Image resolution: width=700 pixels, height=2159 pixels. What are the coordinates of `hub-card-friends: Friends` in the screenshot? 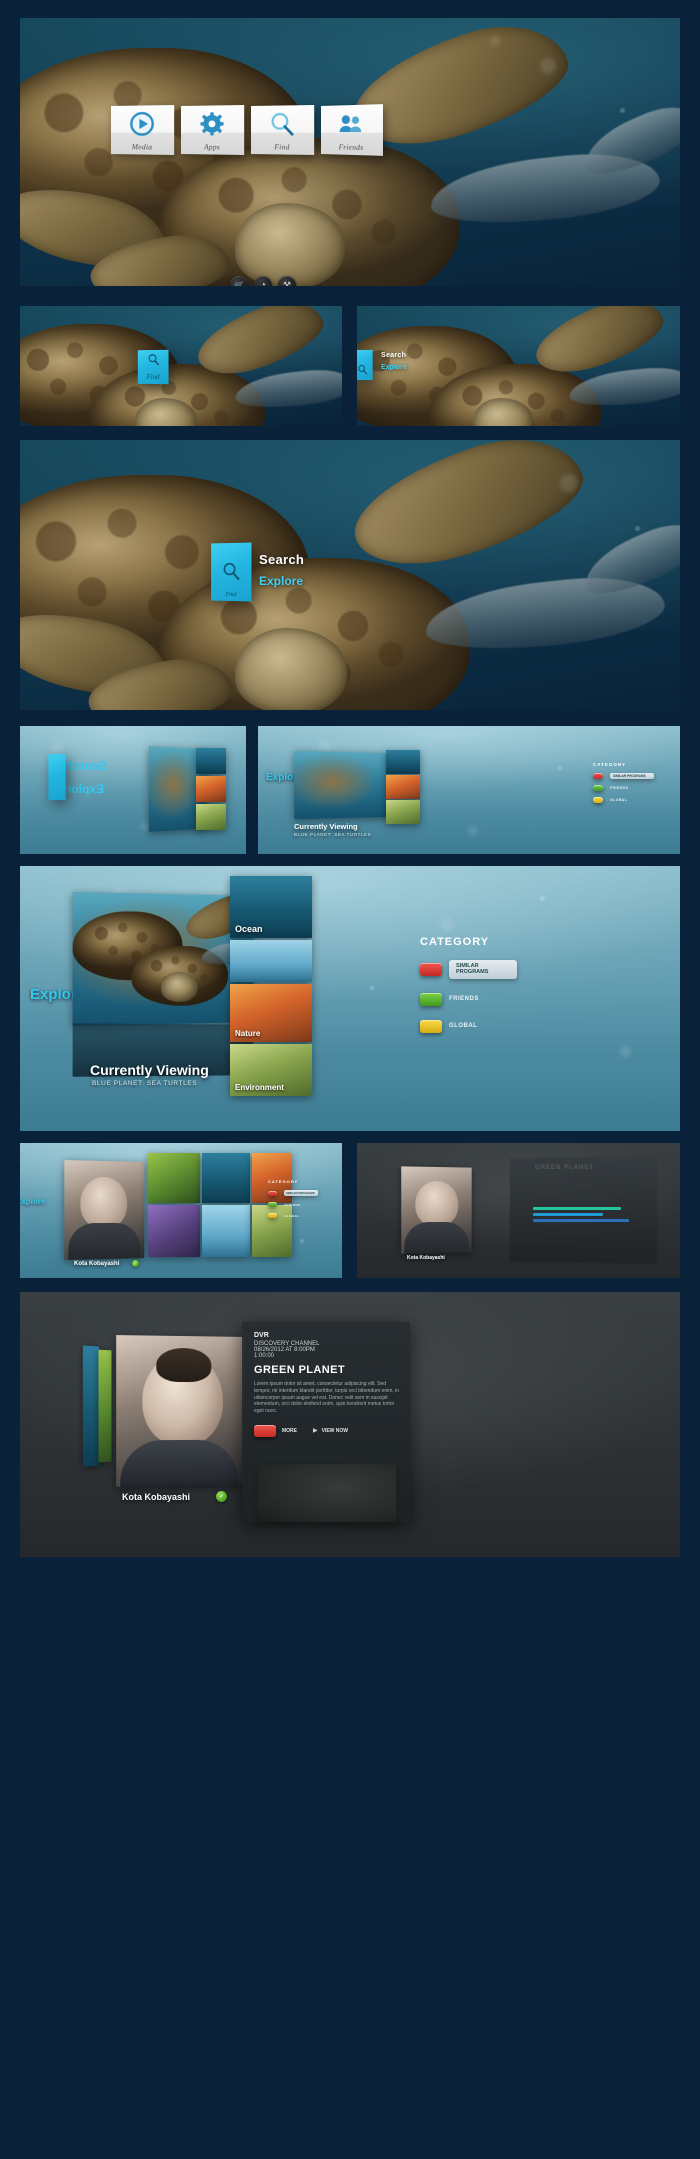 It's located at (352, 130).